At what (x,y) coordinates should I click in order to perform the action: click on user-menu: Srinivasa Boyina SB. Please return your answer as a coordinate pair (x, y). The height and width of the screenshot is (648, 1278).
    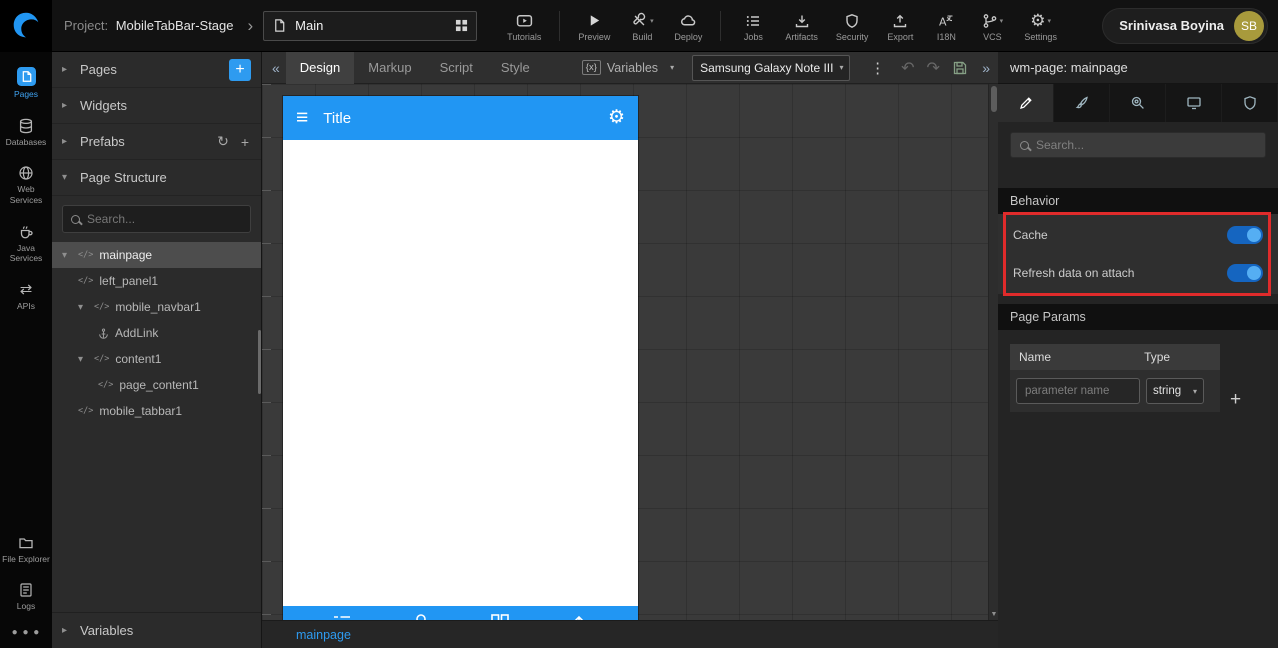
    Looking at the image, I should click on (1185, 25).